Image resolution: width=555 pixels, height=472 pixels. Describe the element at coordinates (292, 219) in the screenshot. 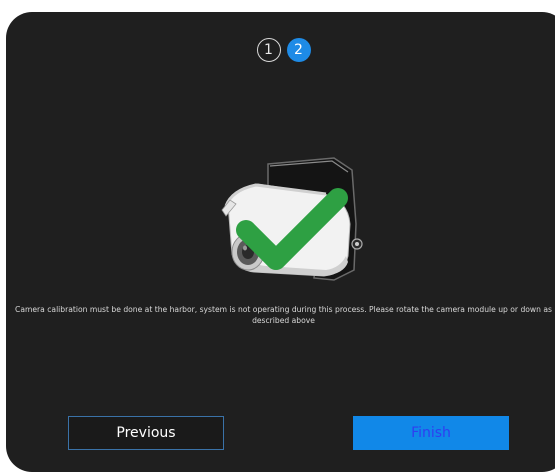

I see `camera-icon` at that location.